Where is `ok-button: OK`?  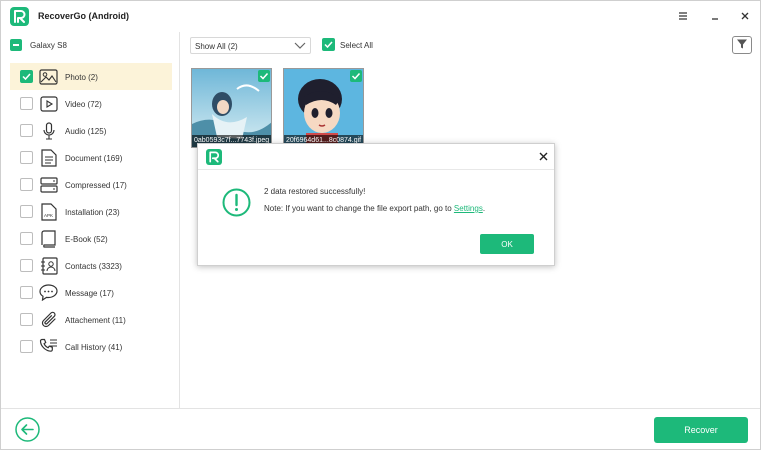
ok-button: OK is located at coordinates (507, 244).